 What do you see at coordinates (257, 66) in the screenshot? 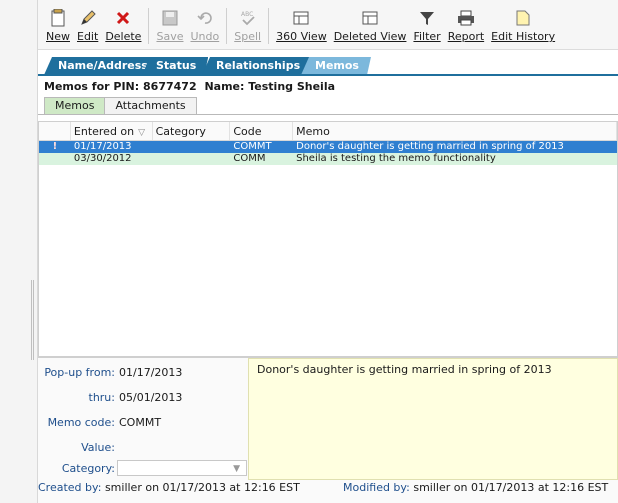
I see `tab-relationships: Relationships` at bounding box center [257, 66].